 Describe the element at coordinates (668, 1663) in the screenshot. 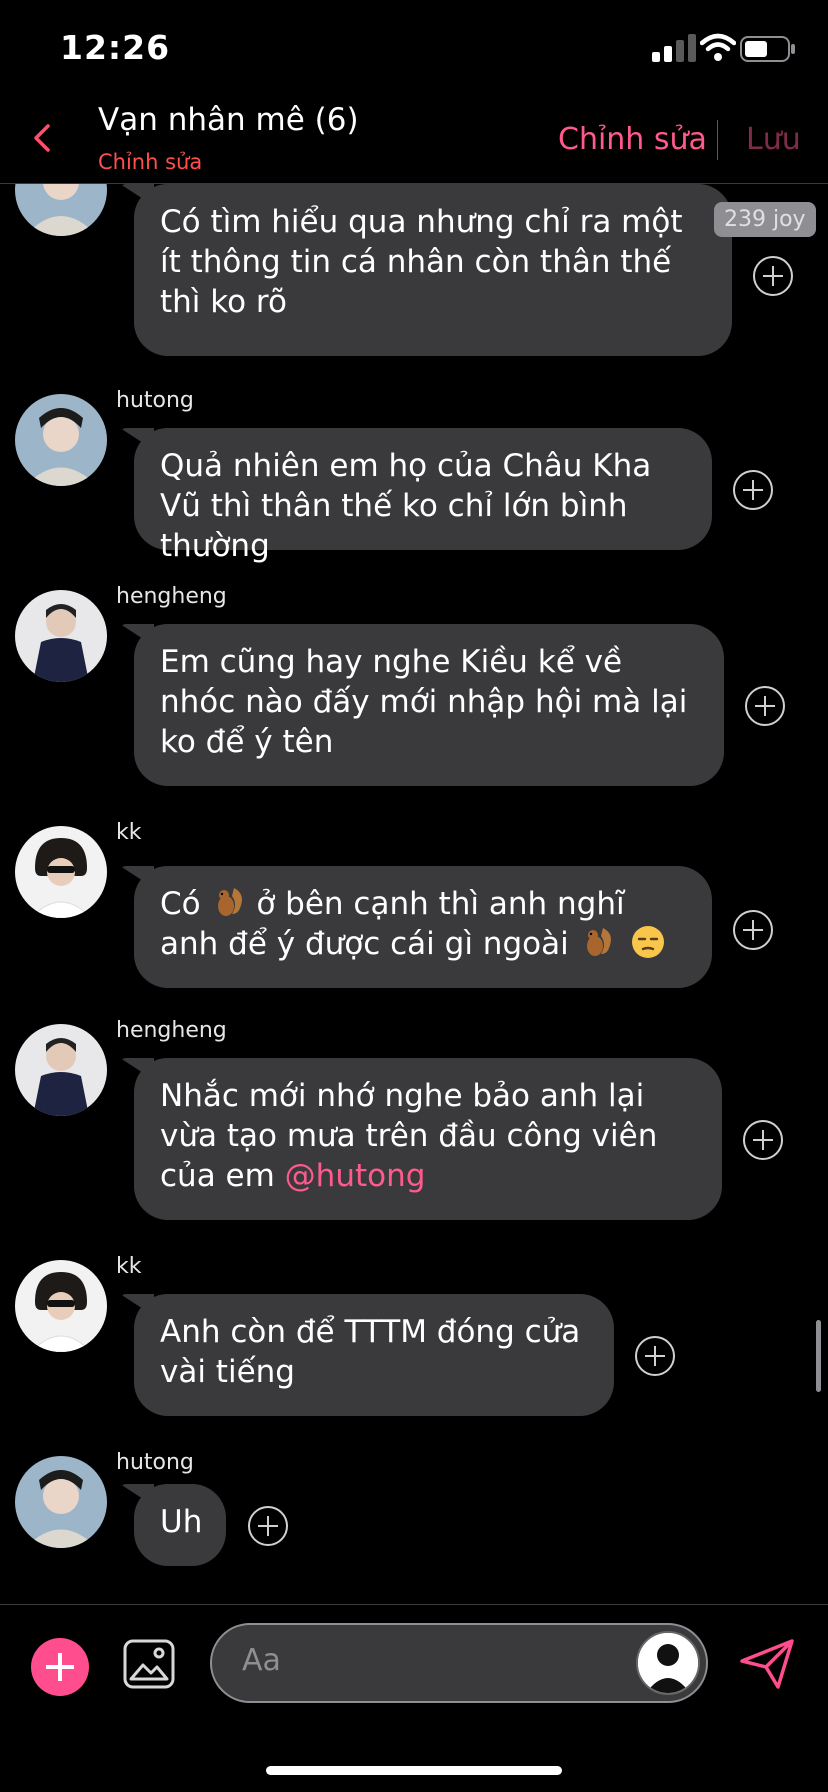

I see `sticker-avatar-icon` at that location.